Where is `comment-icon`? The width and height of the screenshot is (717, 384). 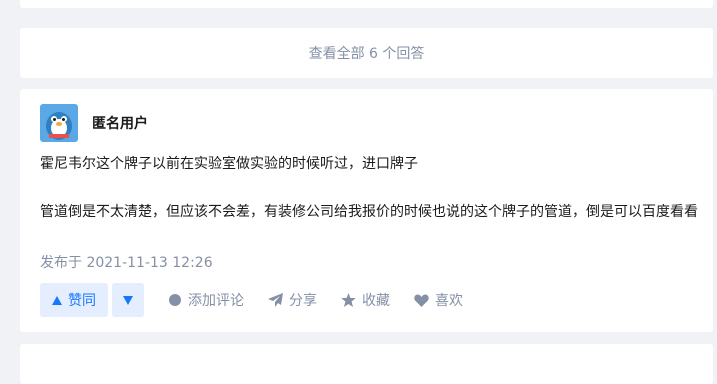
comment-icon is located at coordinates (175, 300).